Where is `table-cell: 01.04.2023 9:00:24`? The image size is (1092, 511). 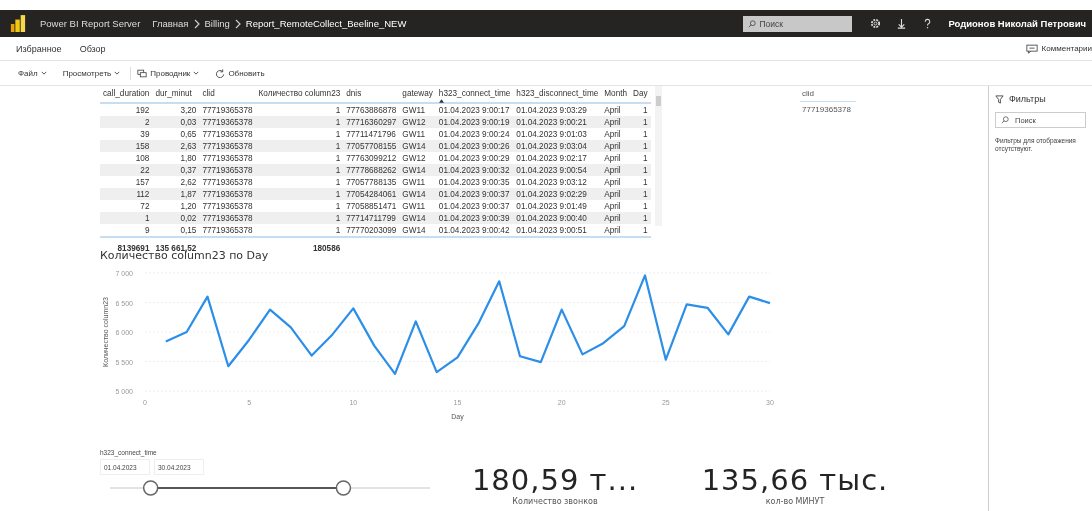
table-cell: 01.04.2023 9:00:24 is located at coordinates (474, 134).